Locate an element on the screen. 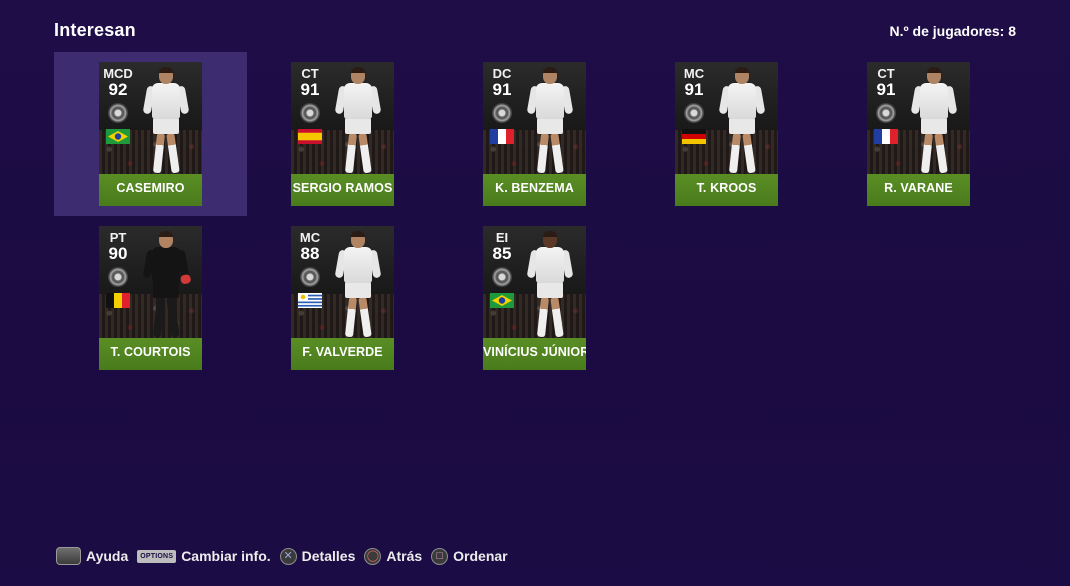 The height and width of the screenshot is (586, 1070). player-card: CT 91 SERGIO RAMOS is located at coordinates (342, 134).